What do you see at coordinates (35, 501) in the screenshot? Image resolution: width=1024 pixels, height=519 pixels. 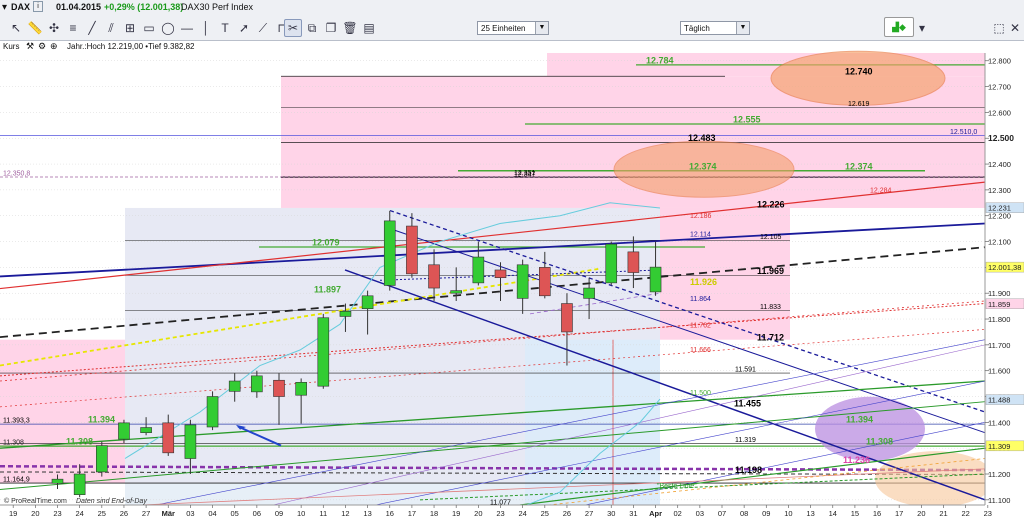 I see `credit-source: © ProRealTime.com` at bounding box center [35, 501].